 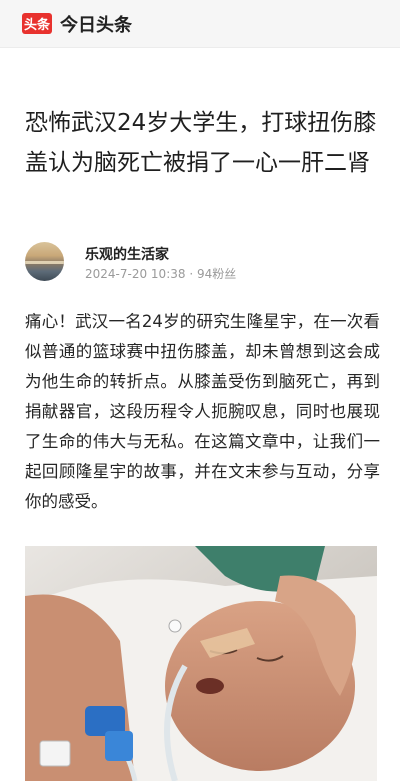 I want to click on article-headline: 恐怖武汉24岁大学生，打球扭伤膝盖认为脑死亡被捐了一心一肝二肾, so click(x=201, y=143).